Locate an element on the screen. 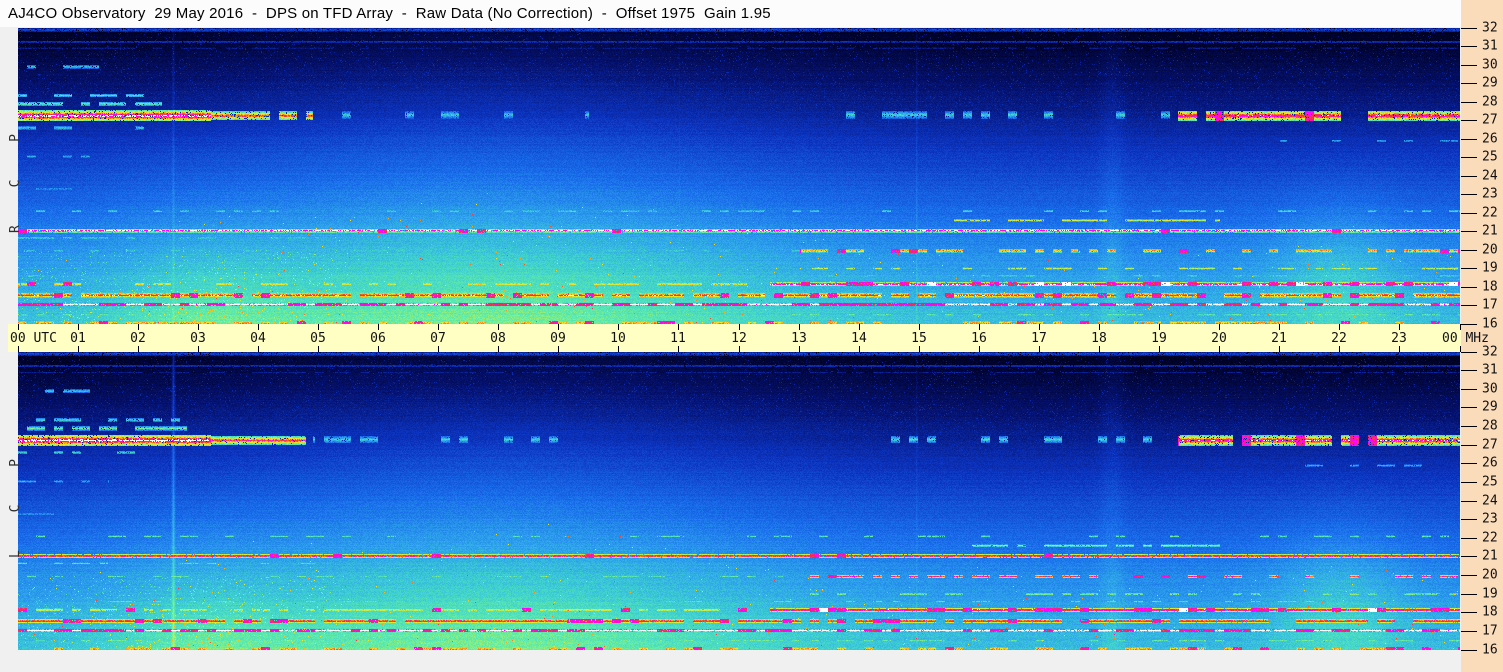 The width and height of the screenshot is (1503, 672). time-label: 13 is located at coordinates (799, 338).